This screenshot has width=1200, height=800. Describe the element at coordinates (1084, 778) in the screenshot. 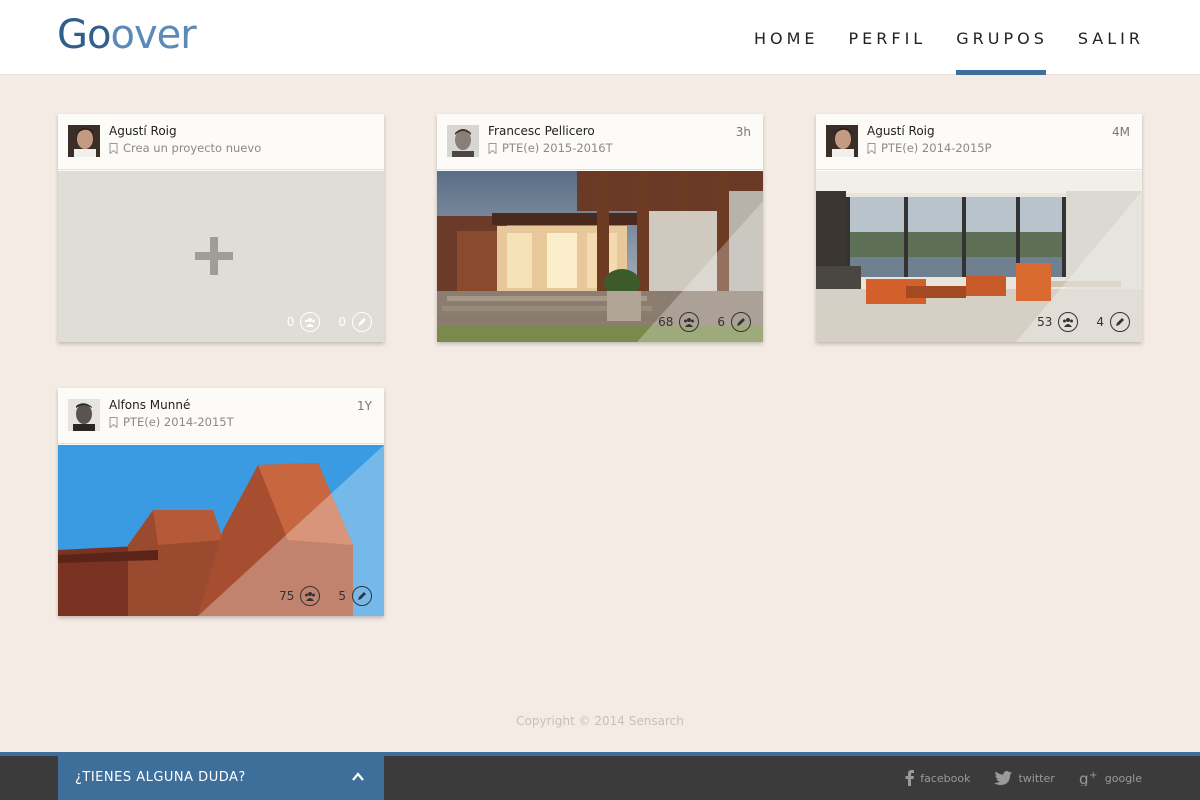

I see `svg-text: g` at that location.